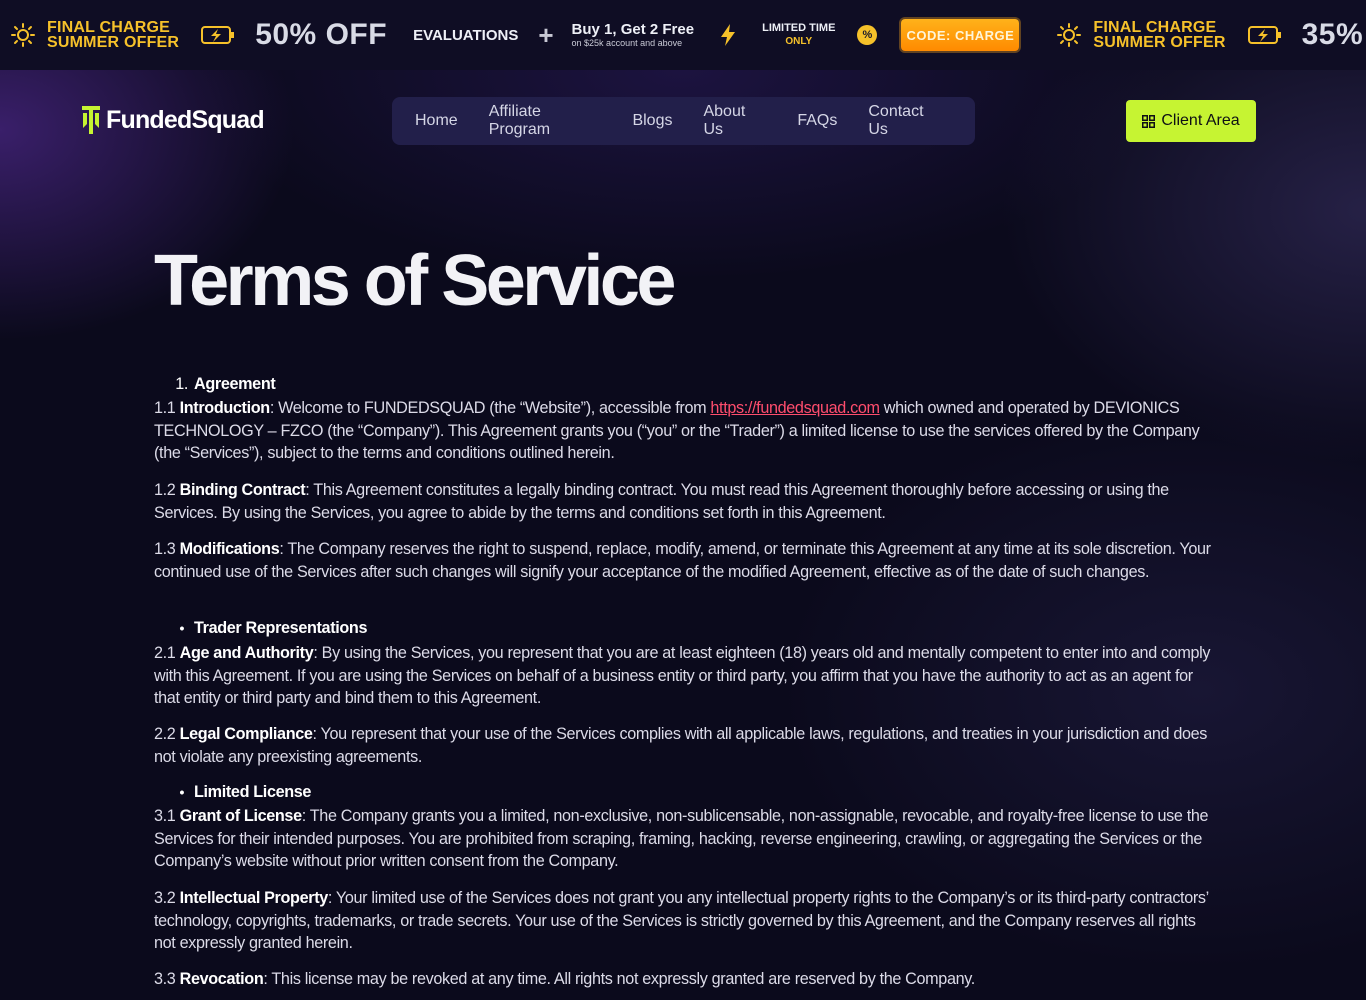 The image size is (1366, 1000). I want to click on section-heading: • Trader Representations, so click(273, 628).